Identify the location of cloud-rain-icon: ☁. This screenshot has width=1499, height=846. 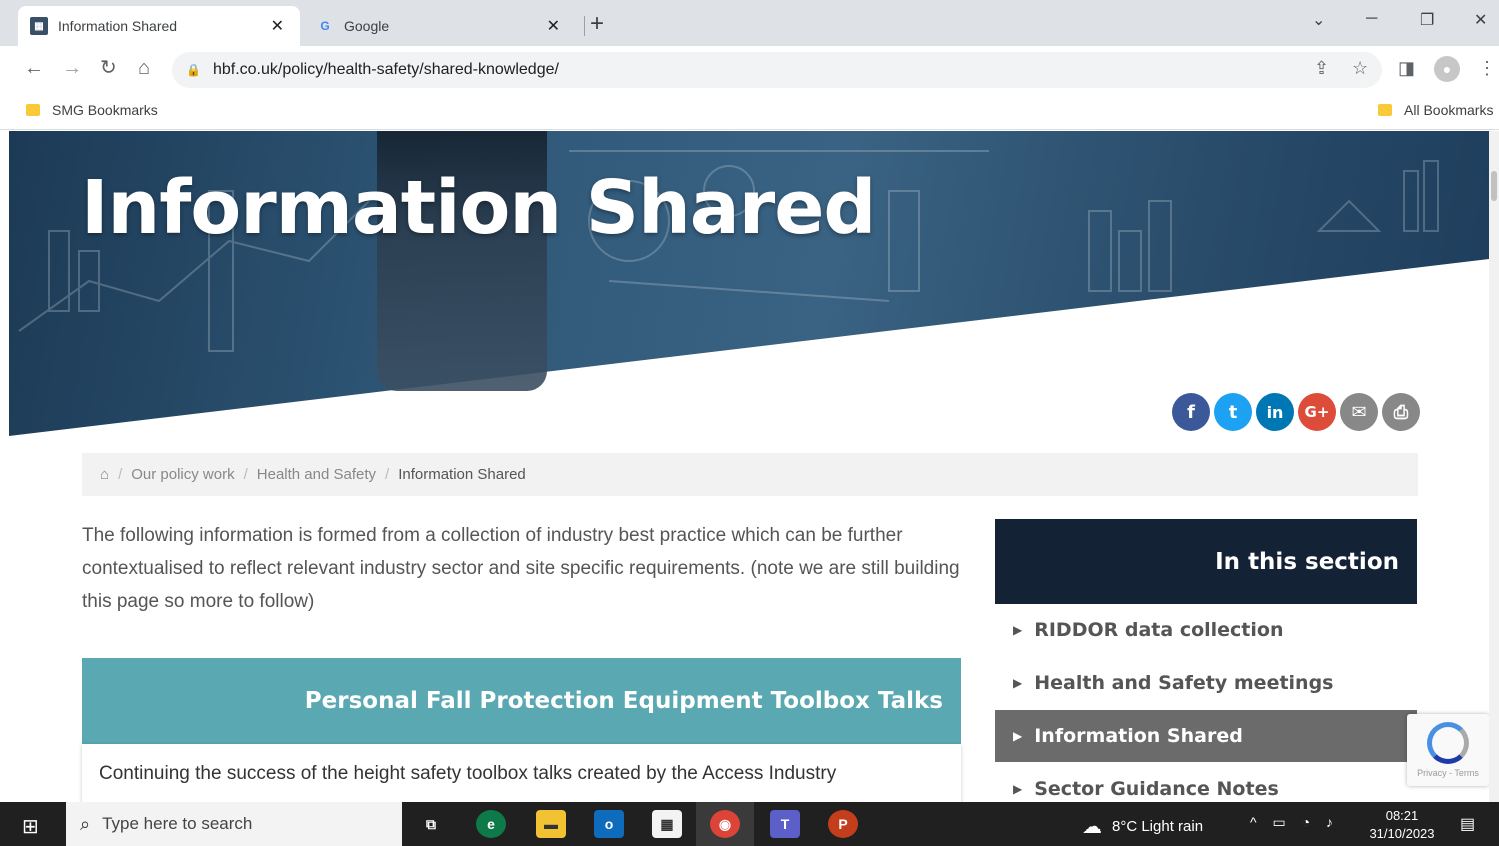
(1092, 827).